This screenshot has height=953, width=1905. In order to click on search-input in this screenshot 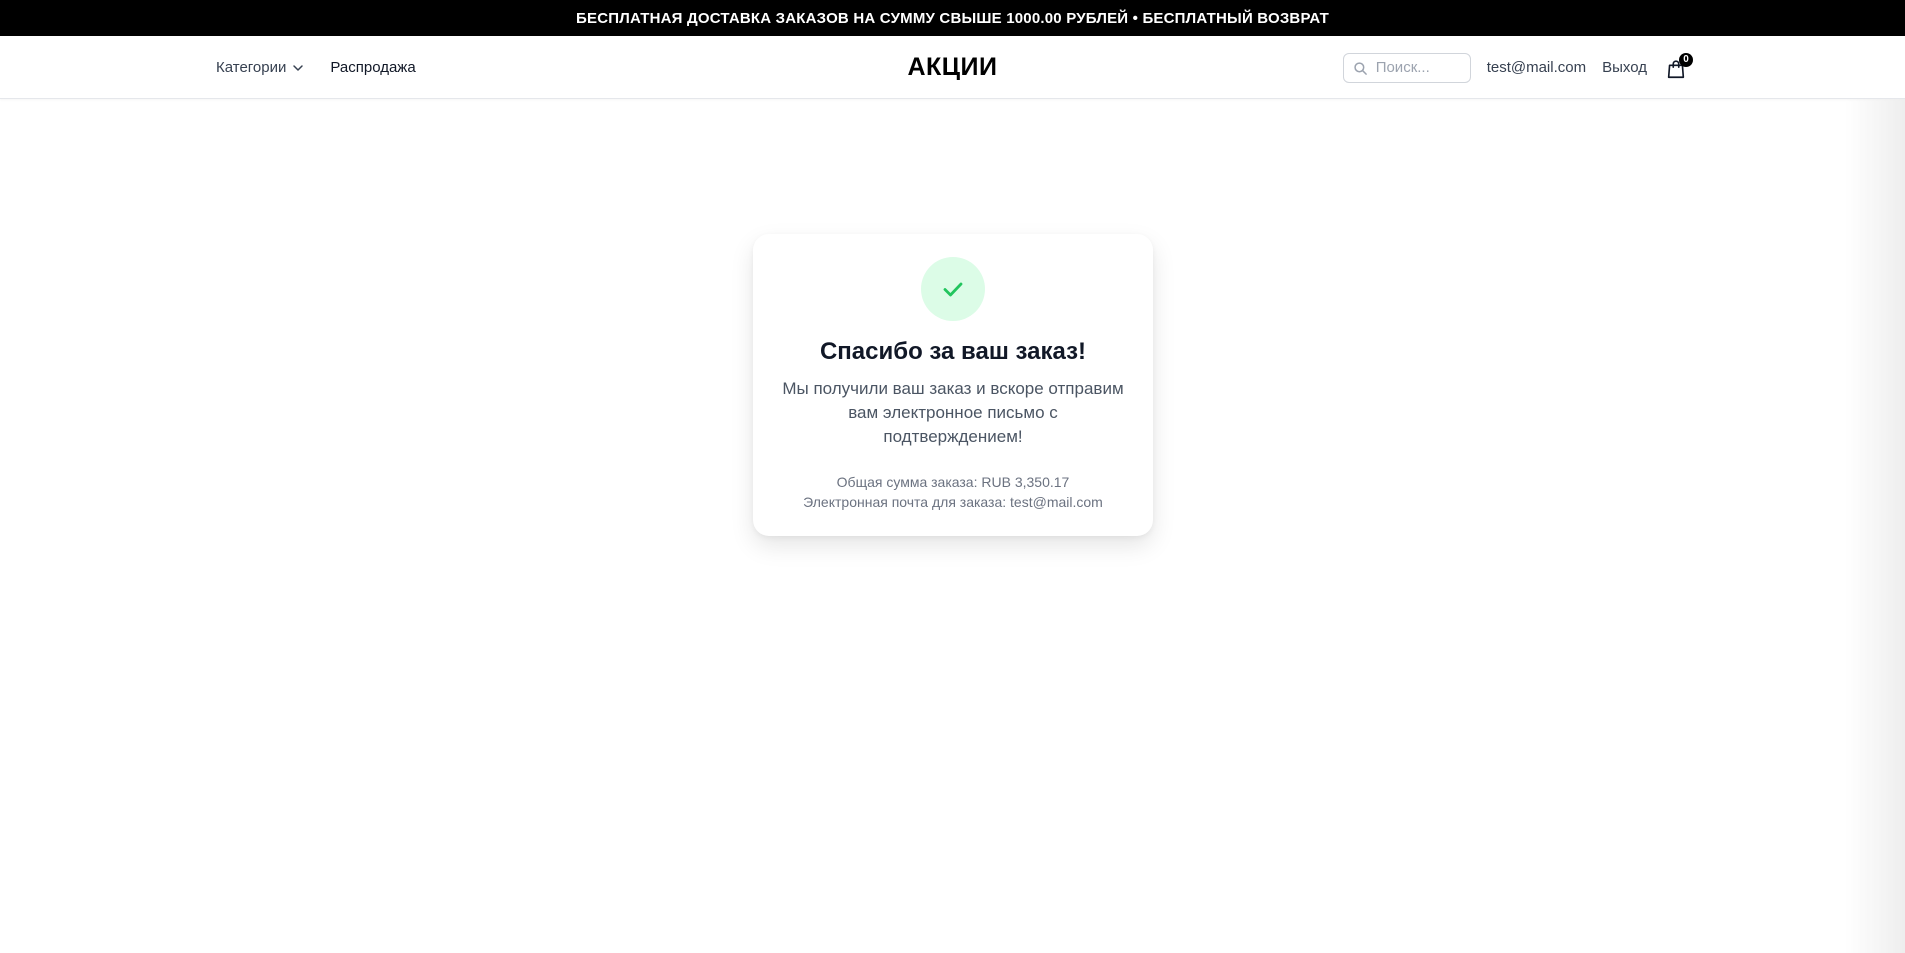, I will do `click(1419, 67)`.